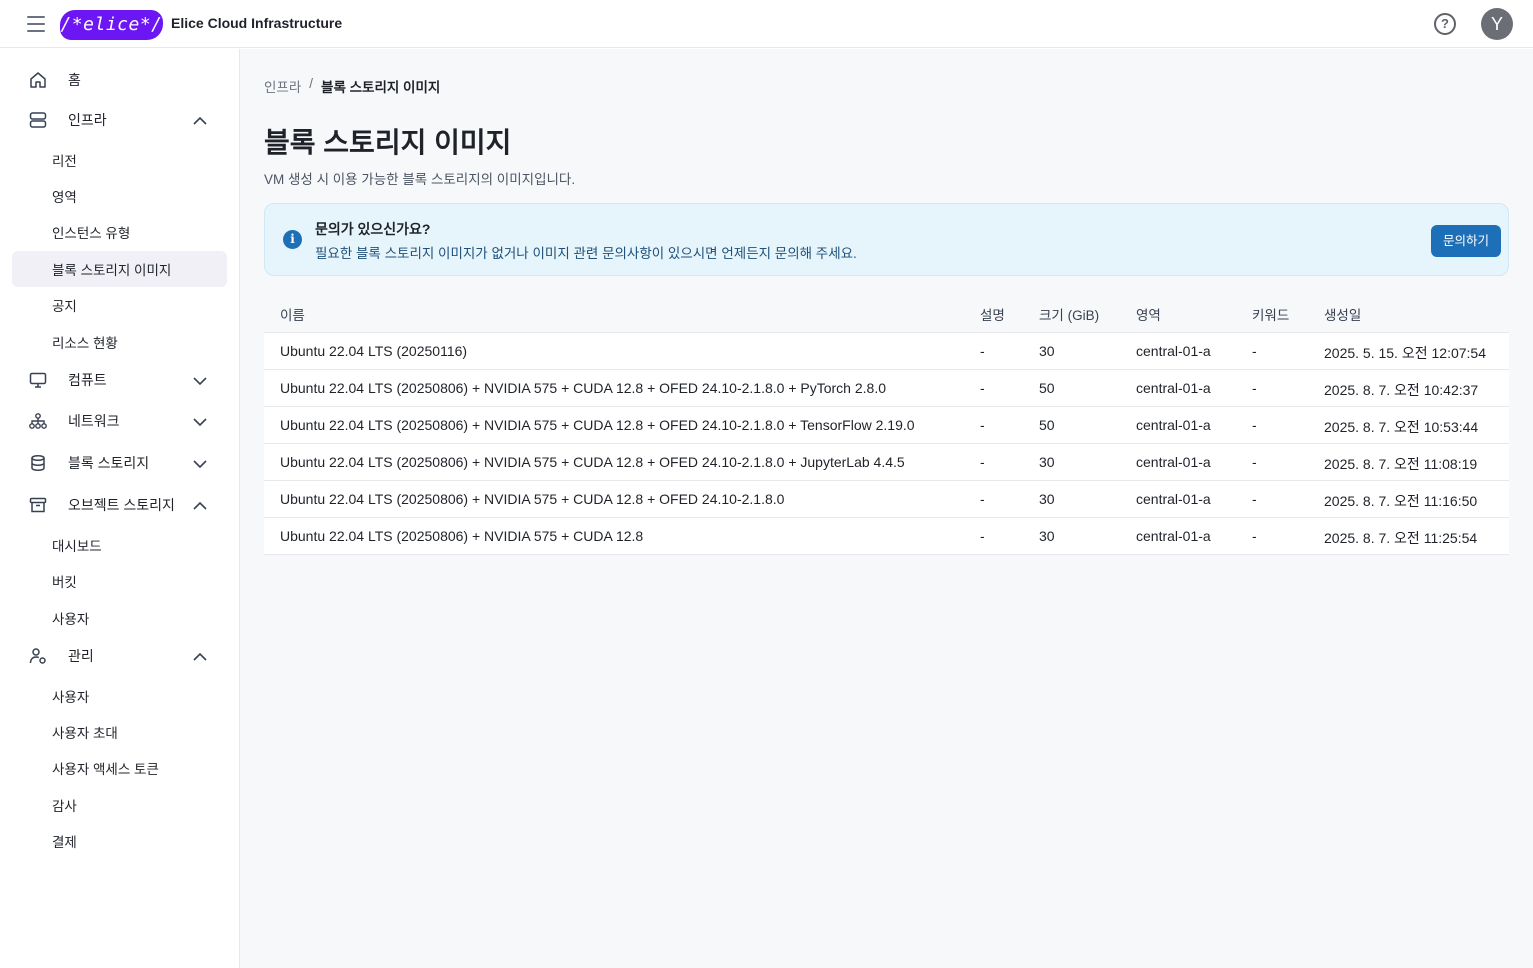  What do you see at coordinates (381, 87) in the screenshot?
I see `breadcrumb-current: 블록 스토리지 이미지` at bounding box center [381, 87].